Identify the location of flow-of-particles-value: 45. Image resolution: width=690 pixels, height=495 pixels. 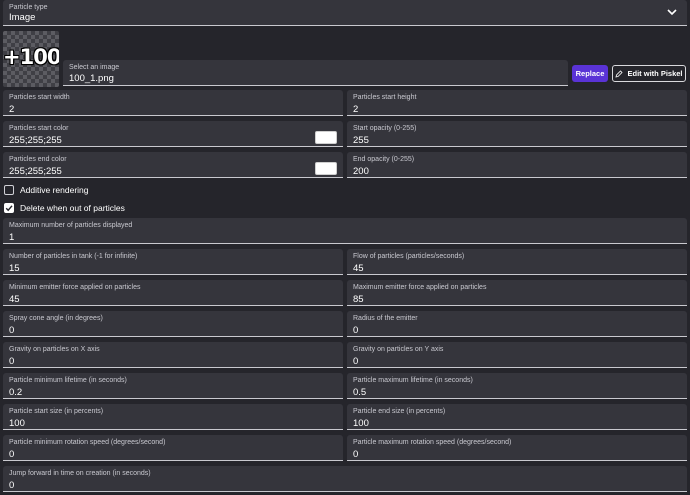
(358, 268).